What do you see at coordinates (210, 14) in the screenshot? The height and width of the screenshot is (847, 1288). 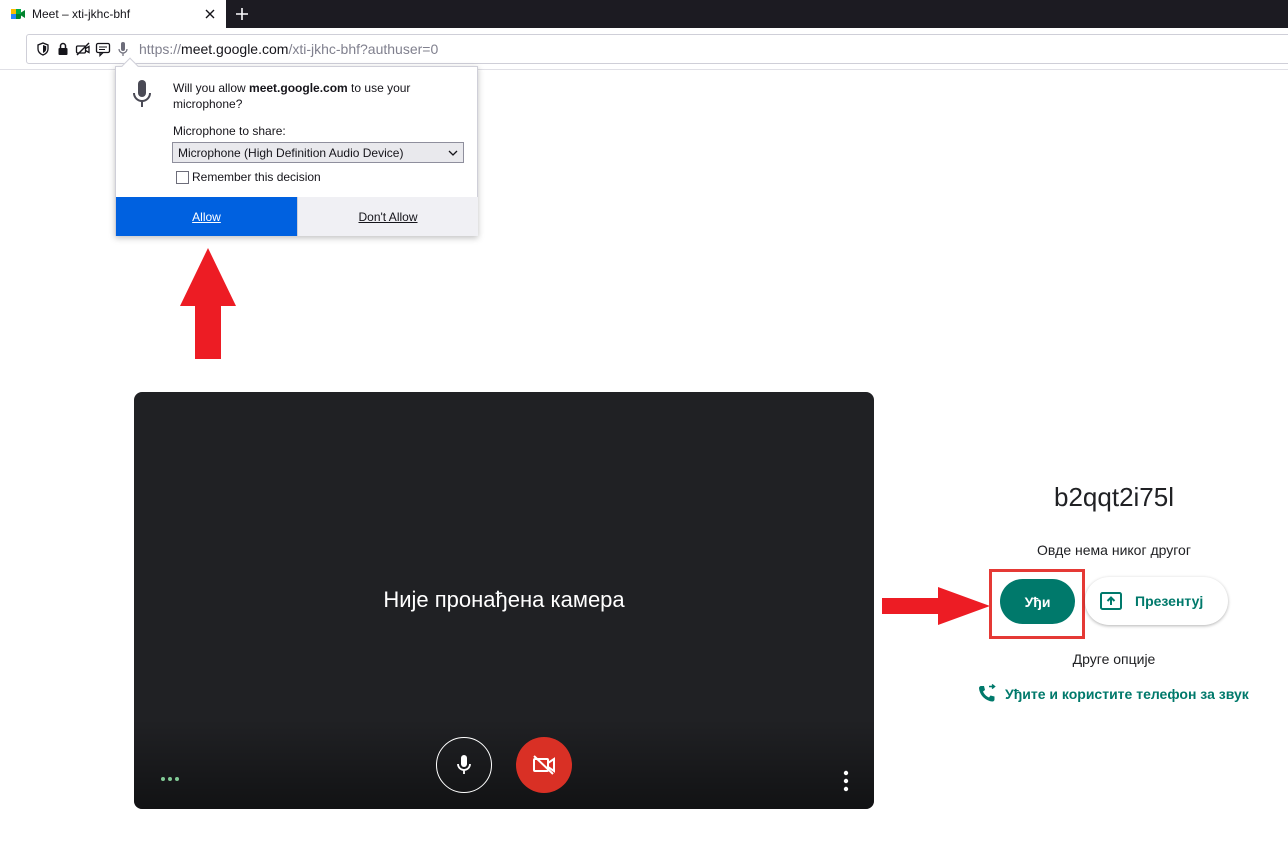 I see `tab-close-icon` at bounding box center [210, 14].